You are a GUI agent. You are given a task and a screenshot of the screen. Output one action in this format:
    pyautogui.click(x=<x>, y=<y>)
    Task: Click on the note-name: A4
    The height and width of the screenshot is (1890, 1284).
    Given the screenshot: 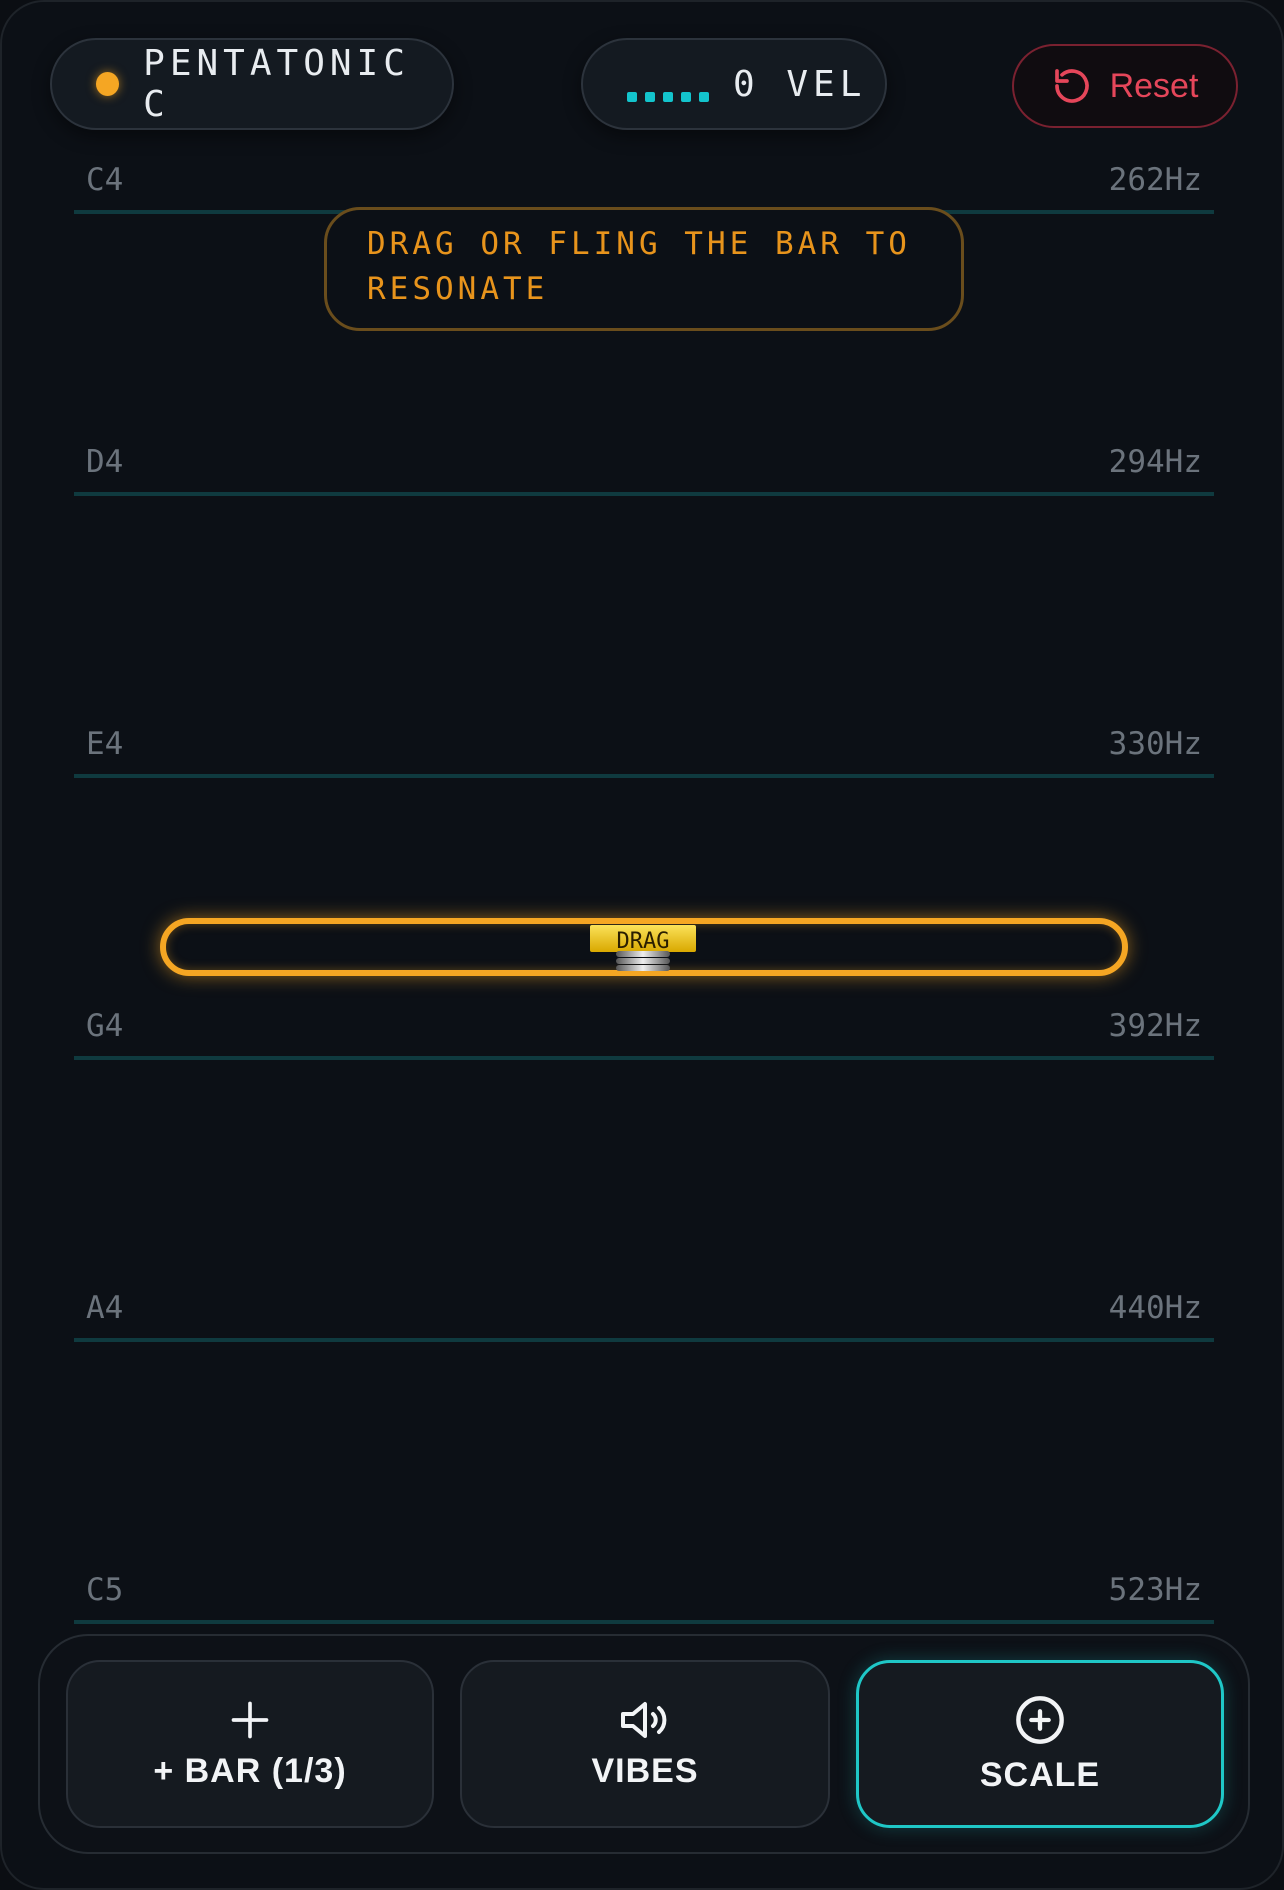 What is the action you would take?
    pyautogui.click(x=105, y=1308)
    